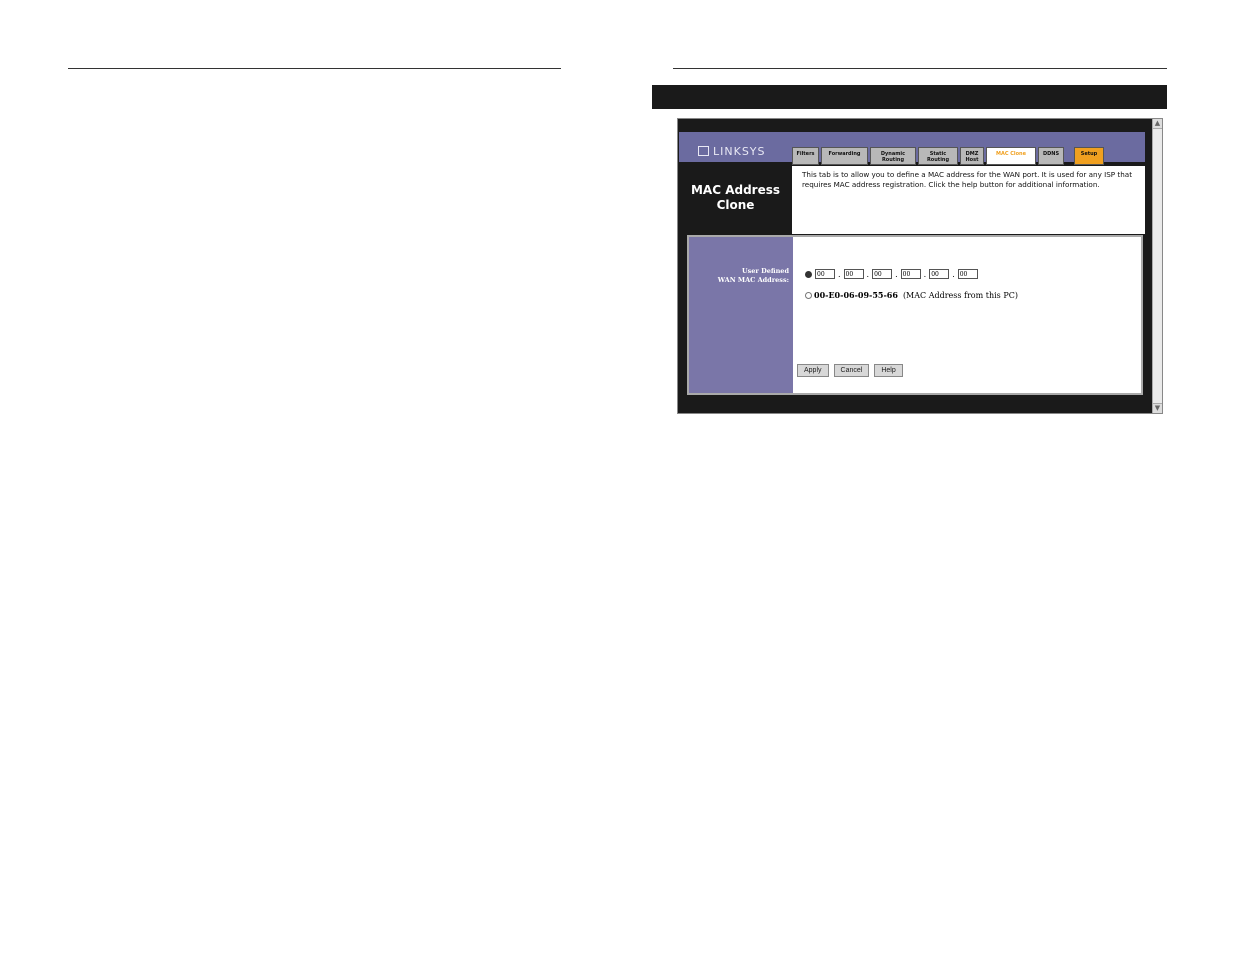 The image size is (1235, 954). Describe the element at coordinates (893, 156) in the screenshot. I see `tab-dynamic-routing: Dynamic Routing` at that location.